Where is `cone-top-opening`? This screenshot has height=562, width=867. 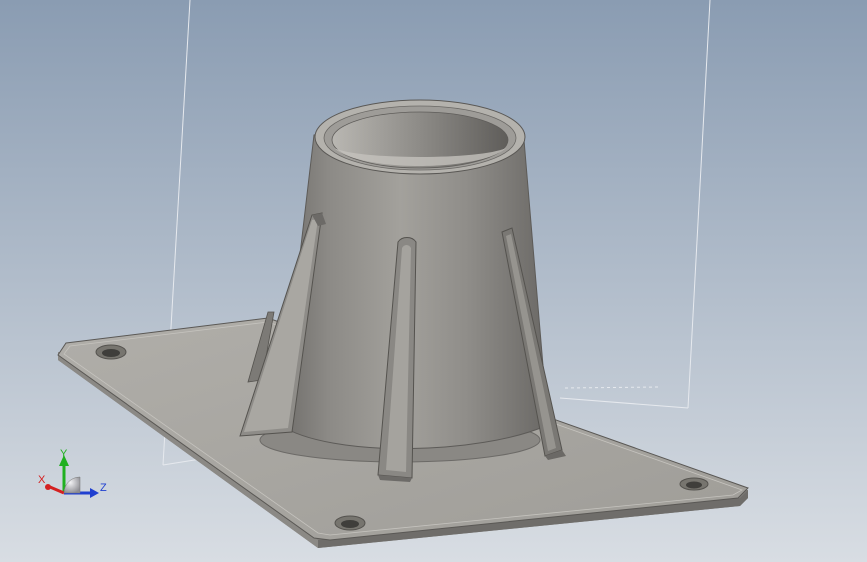
cone-top-opening is located at coordinates (420, 137).